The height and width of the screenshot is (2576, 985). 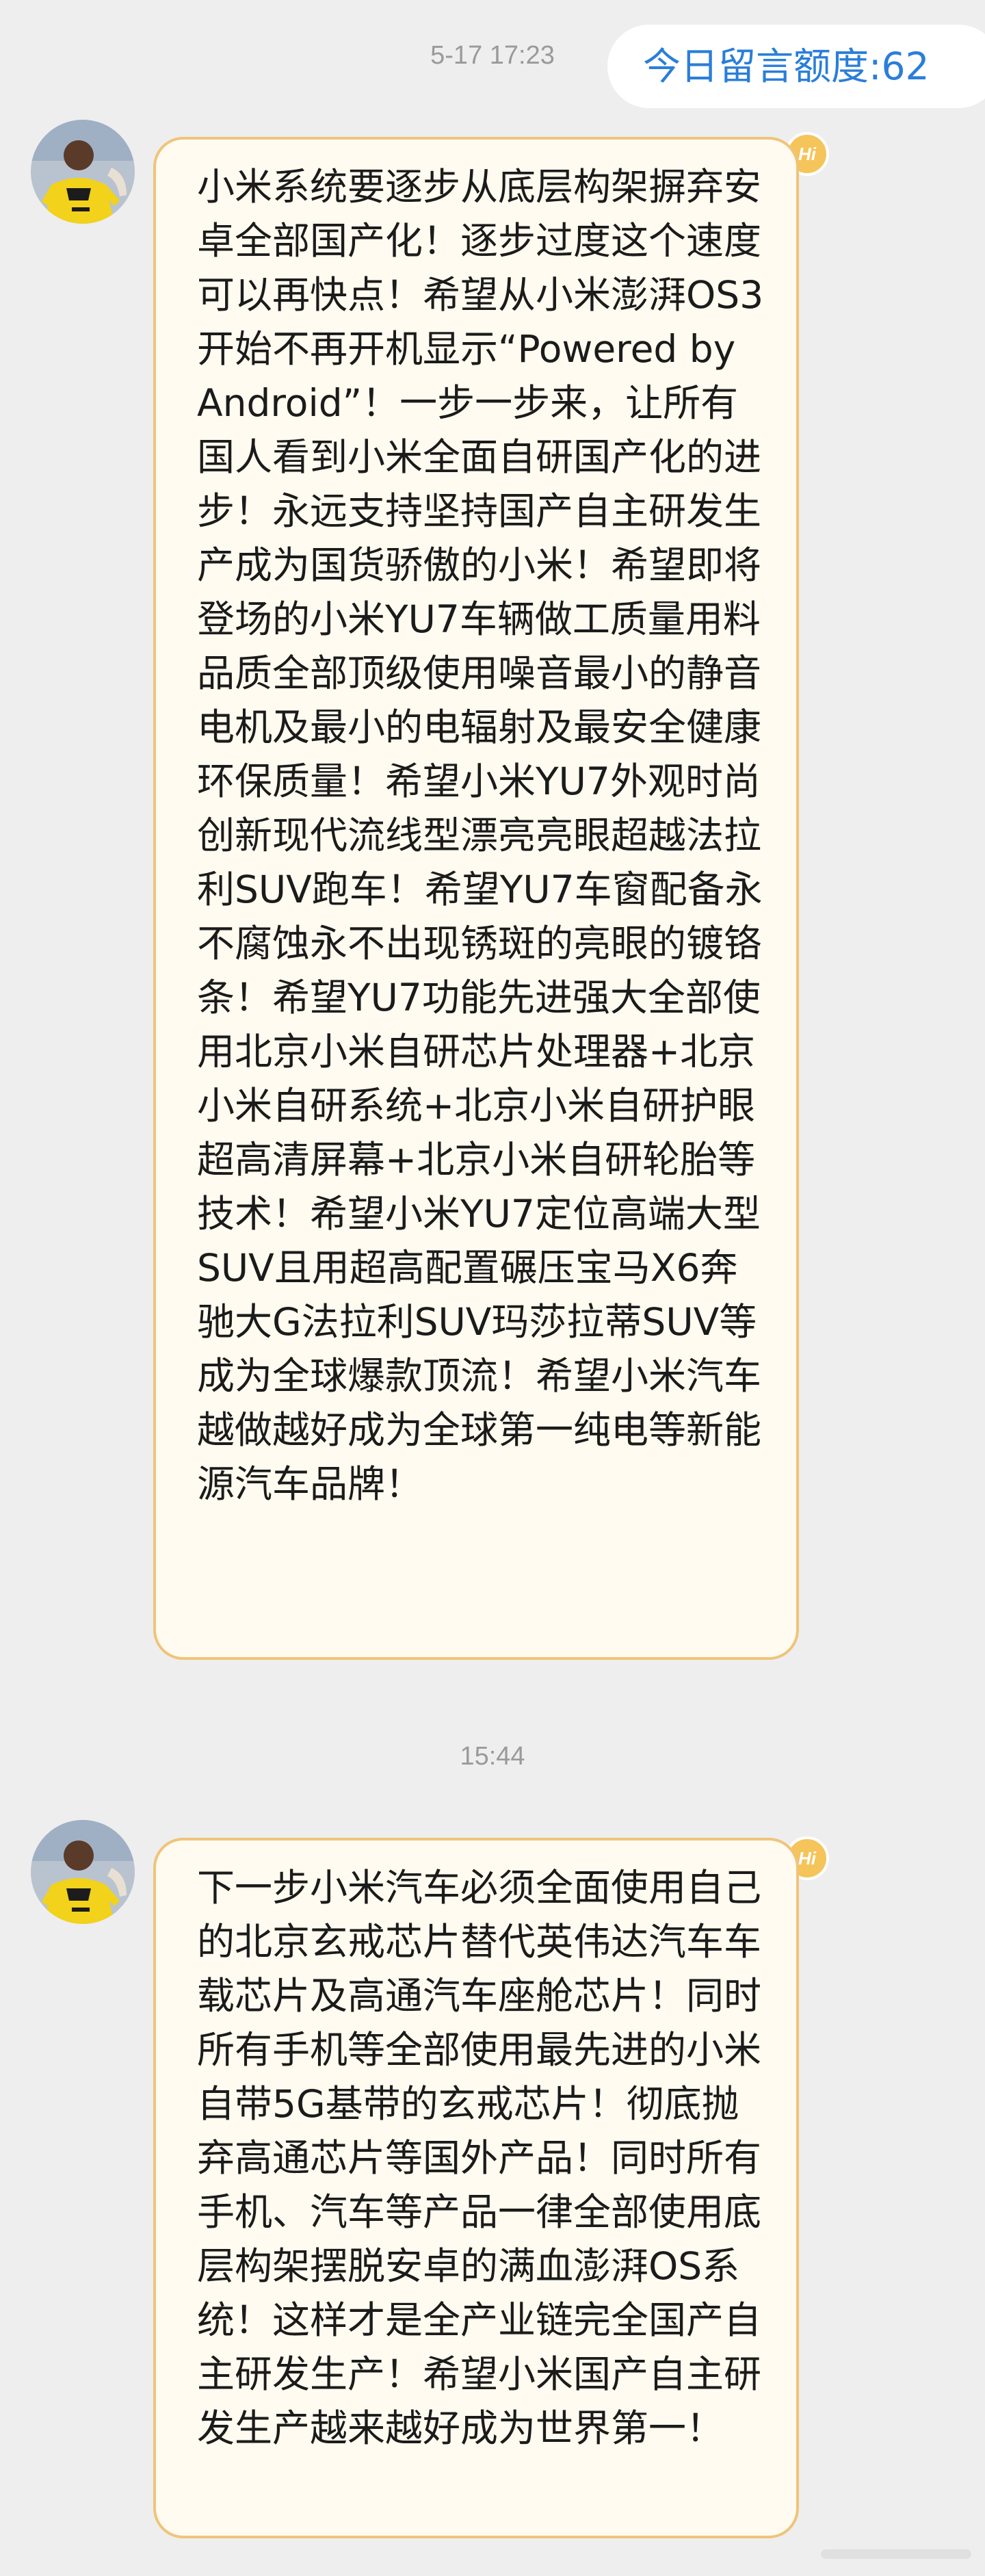 I want to click on timestamp: 5-17 17:23, so click(x=492, y=55).